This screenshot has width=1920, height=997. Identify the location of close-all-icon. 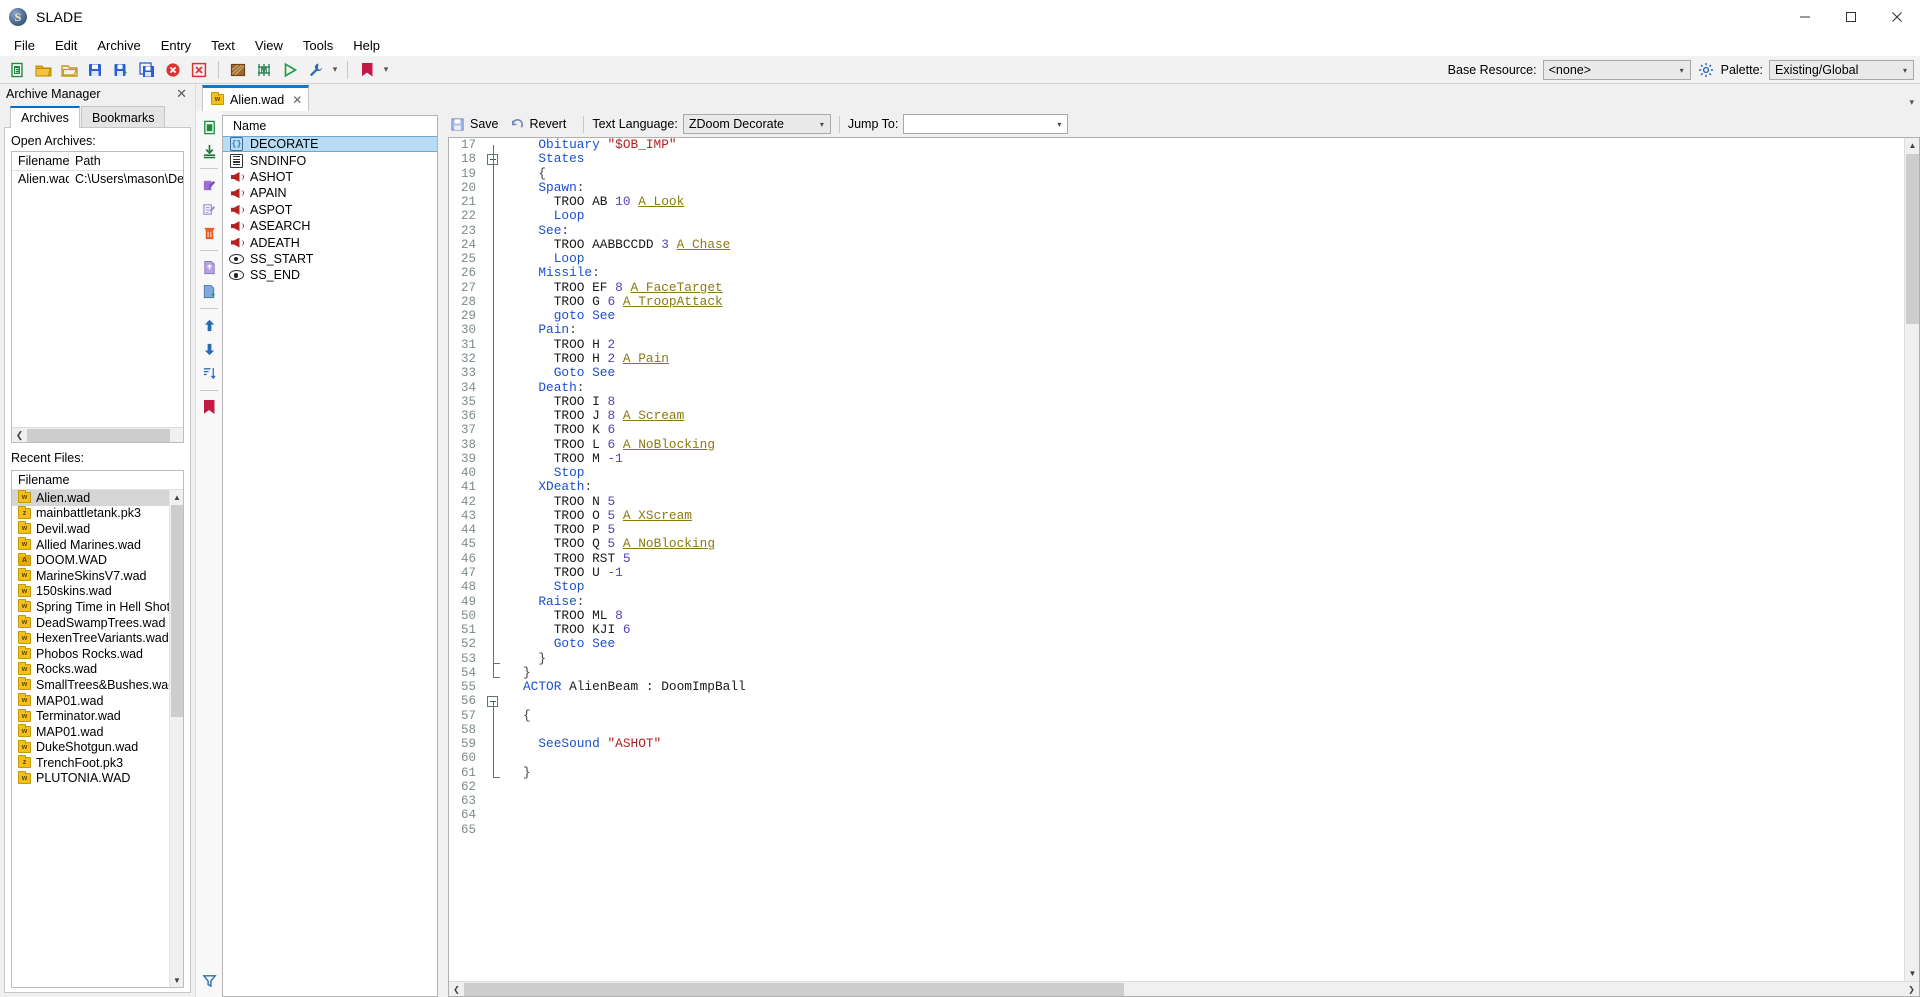
(199, 70).